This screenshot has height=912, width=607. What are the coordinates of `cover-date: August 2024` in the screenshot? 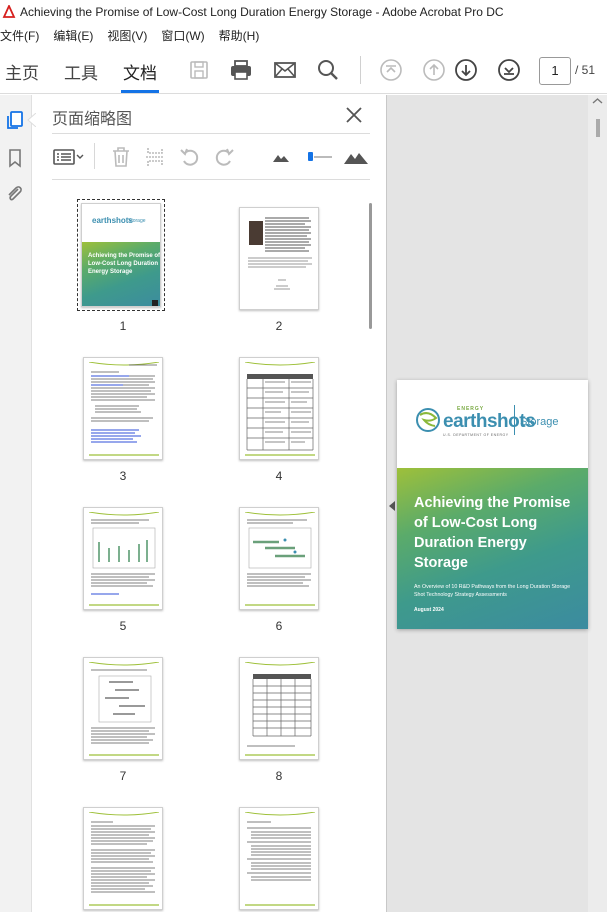 It's located at (429, 610).